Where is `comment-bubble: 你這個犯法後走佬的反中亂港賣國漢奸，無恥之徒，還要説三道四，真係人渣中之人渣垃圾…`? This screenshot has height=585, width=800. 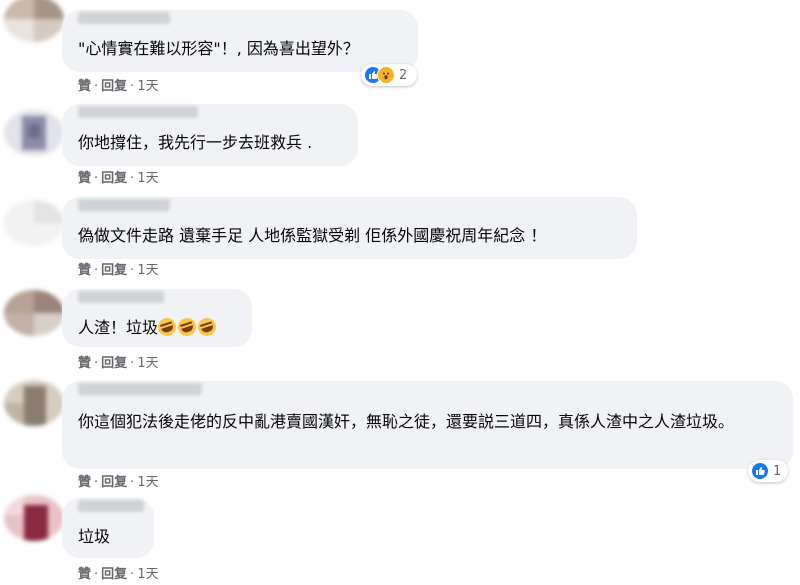
comment-bubble: 你這個犯法後走佬的反中亂港賣國漢奸，無恥之徒，還要説三道四，真係人渣中之人渣垃圾… is located at coordinates (427, 425).